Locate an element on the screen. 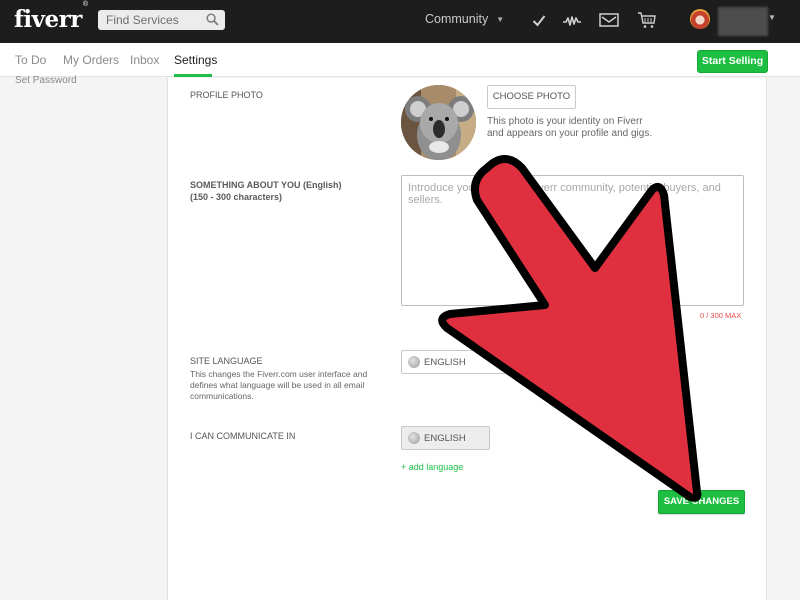 The width and height of the screenshot is (800, 600). help-line-2: and appears on your profile and gigs. is located at coordinates (570, 133).